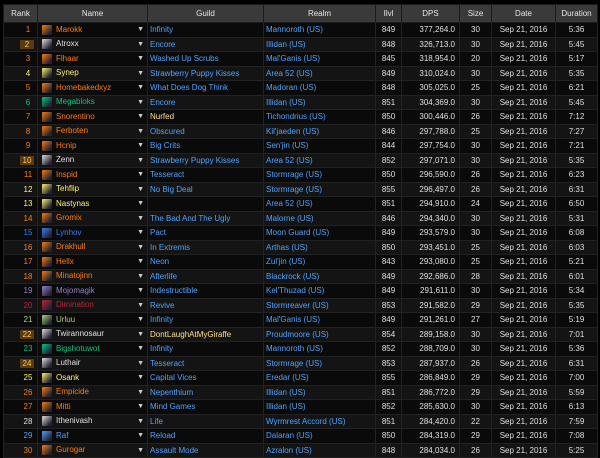  I want to click on player-name-cell: Dimination ▼, so click(92, 305).